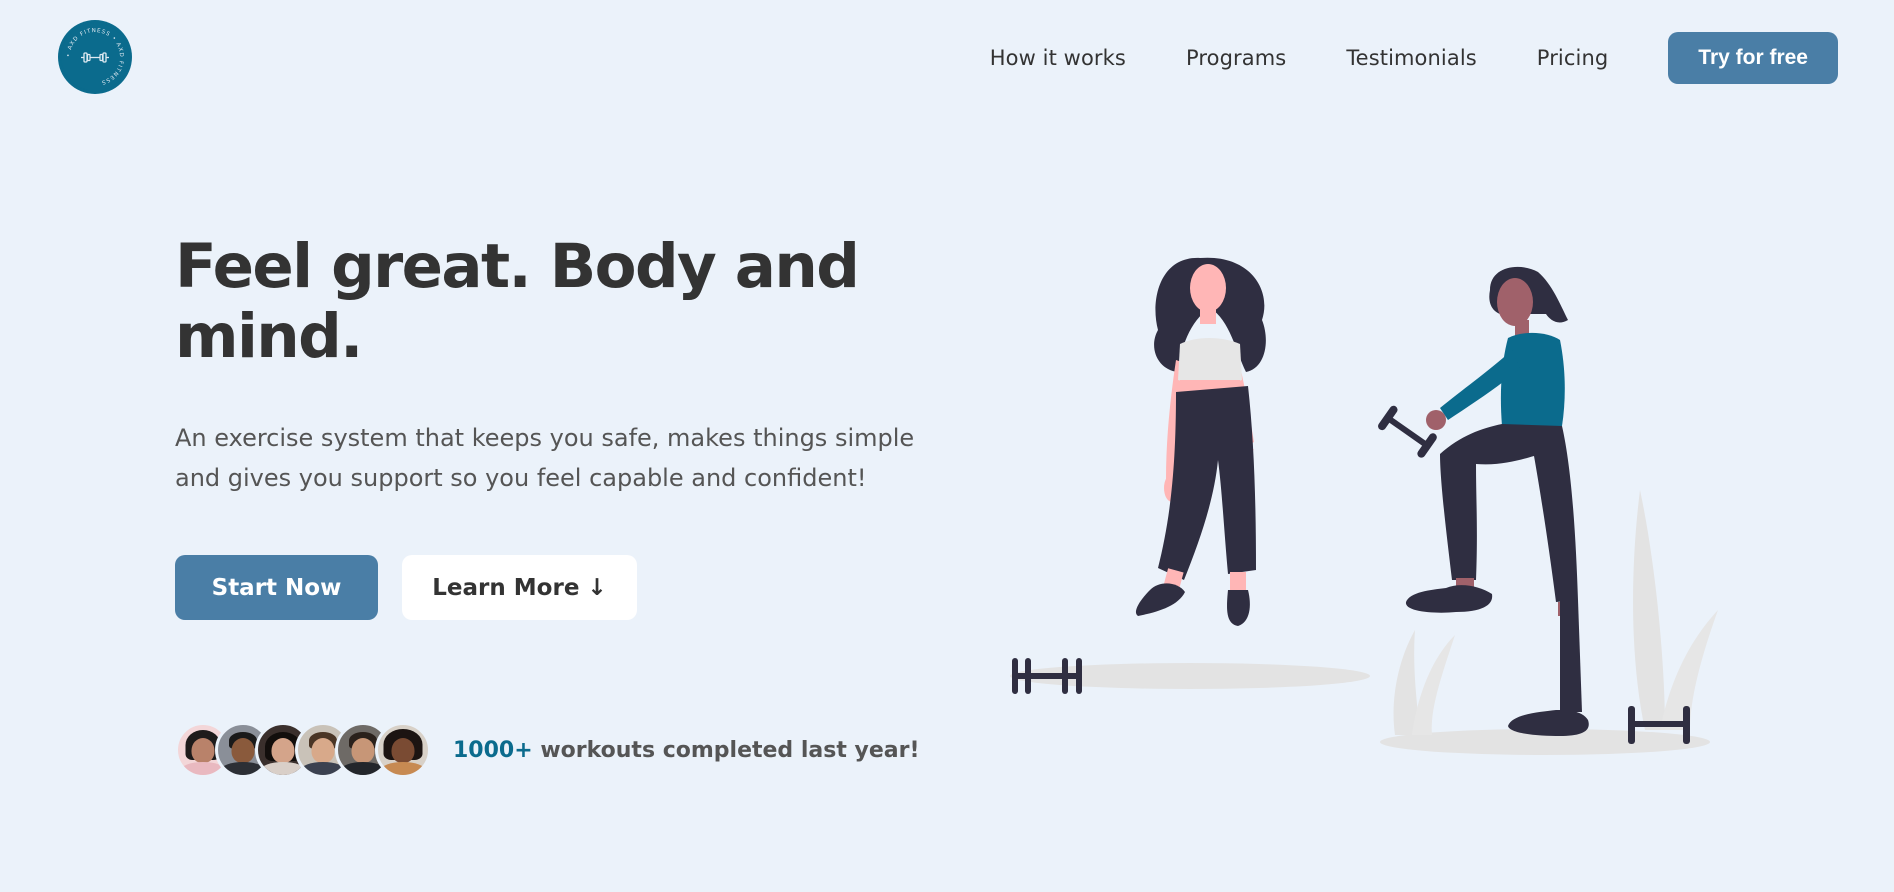 The image size is (1894, 892). I want to click on hero-buttons: Start Now Learn More ↓, so click(406, 587).